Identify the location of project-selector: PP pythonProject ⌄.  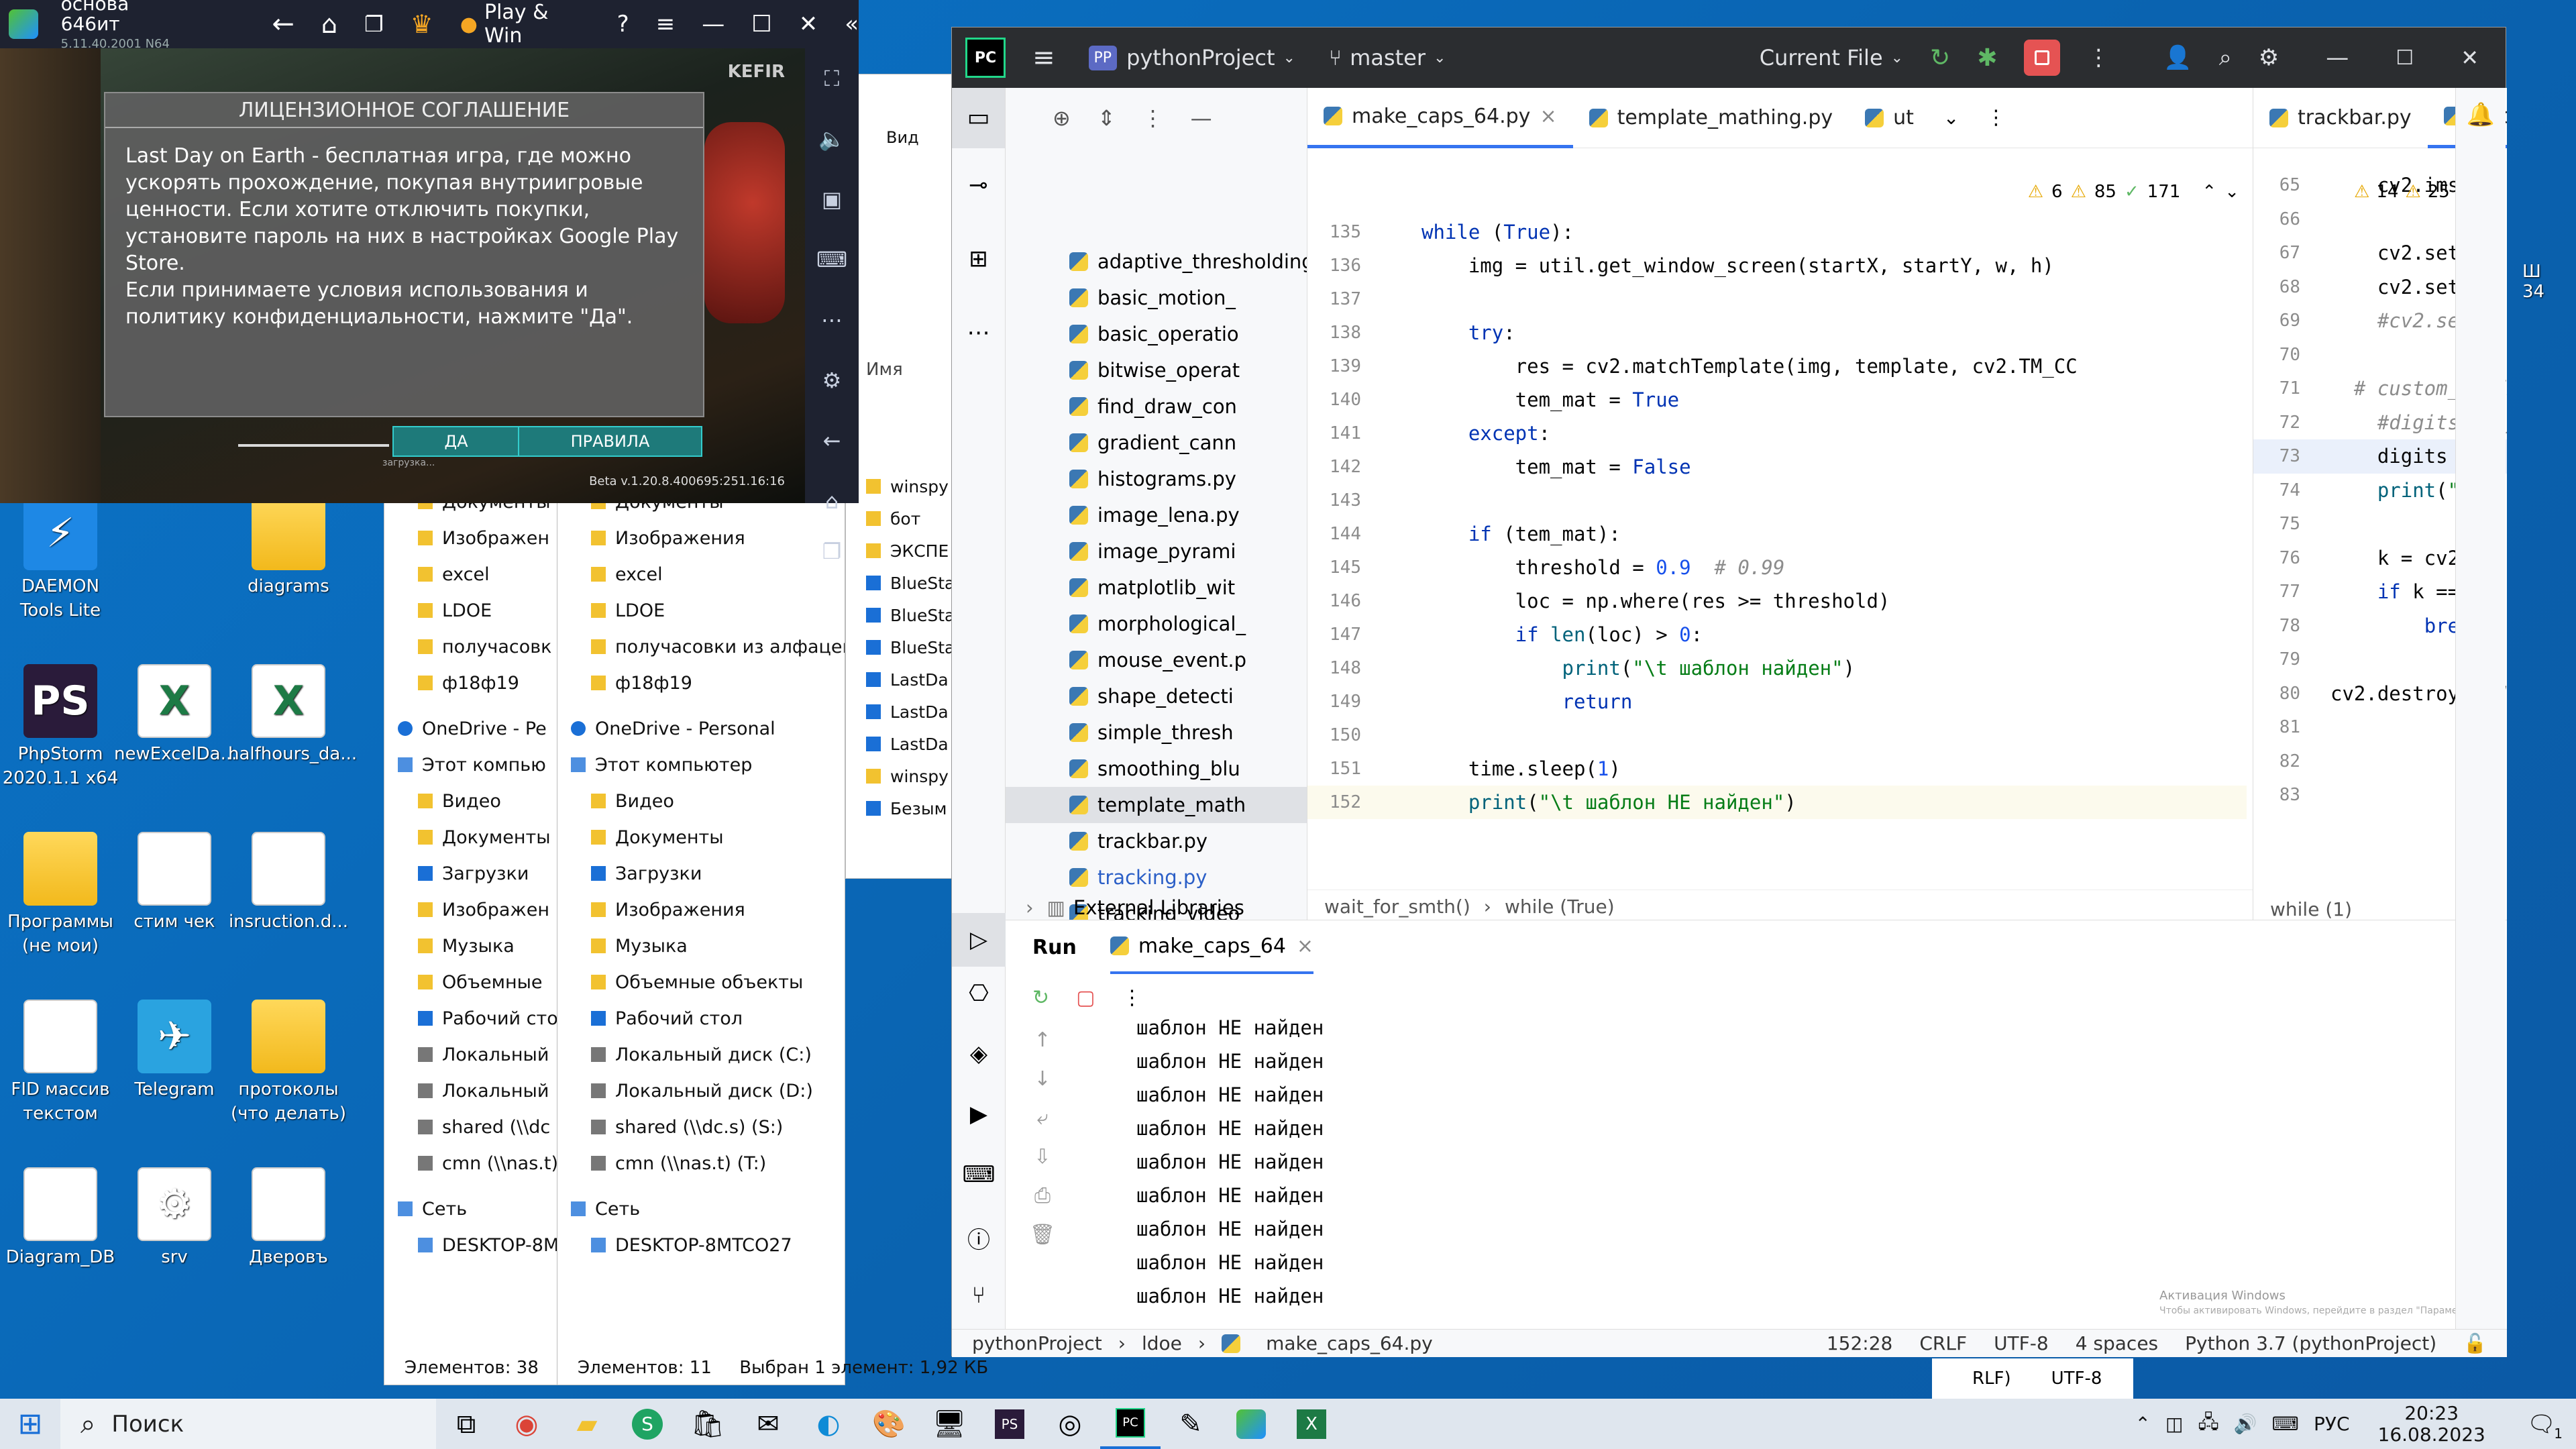
(1191, 57).